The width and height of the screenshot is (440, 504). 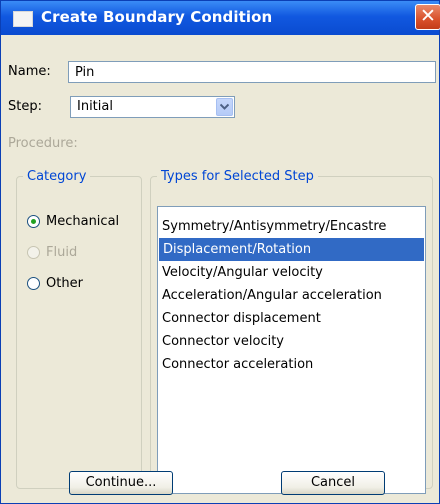 What do you see at coordinates (291, 226) in the screenshot?
I see `list-item: Symmetry/Antisymmetry/Encastre` at bounding box center [291, 226].